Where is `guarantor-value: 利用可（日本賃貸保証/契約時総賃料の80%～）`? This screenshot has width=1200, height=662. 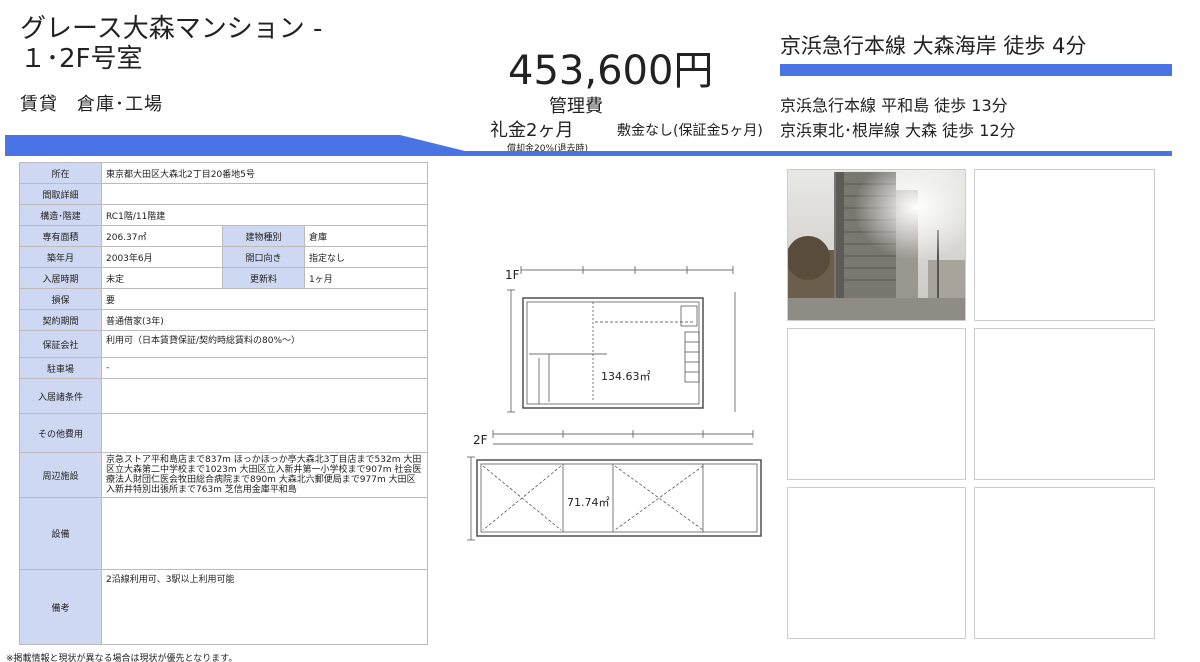
guarantor-value: 利用可（日本賃貸保証/契約時総賃料の80%～） is located at coordinates (264, 344).